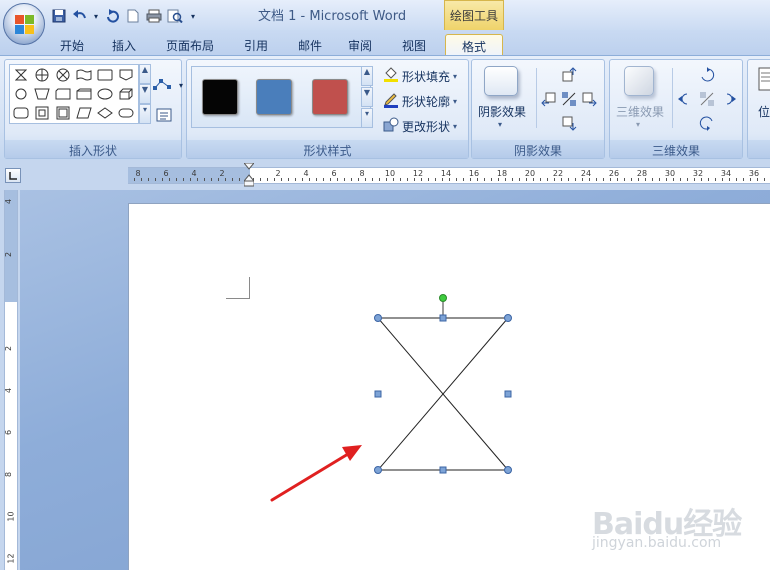 The width and height of the screenshot is (770, 570). I want to click on office-button, so click(24, 24).